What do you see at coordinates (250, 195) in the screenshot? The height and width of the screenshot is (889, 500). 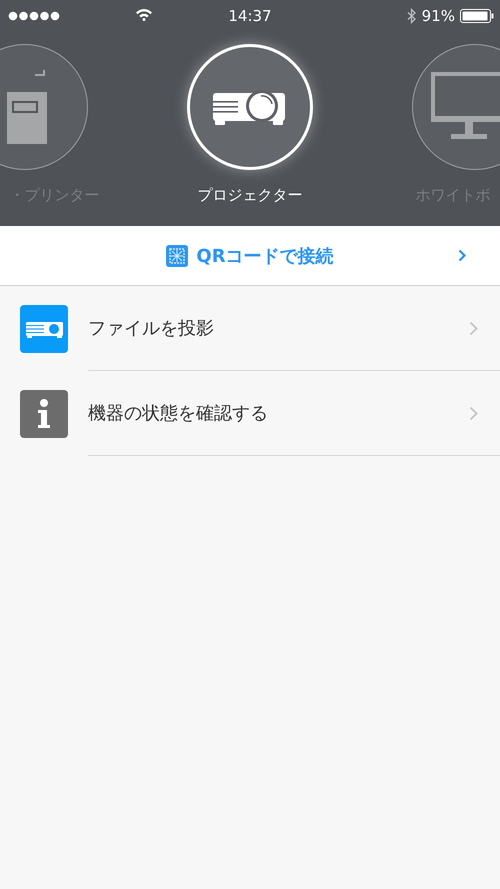 I see `device-label: プロジェクター` at bounding box center [250, 195].